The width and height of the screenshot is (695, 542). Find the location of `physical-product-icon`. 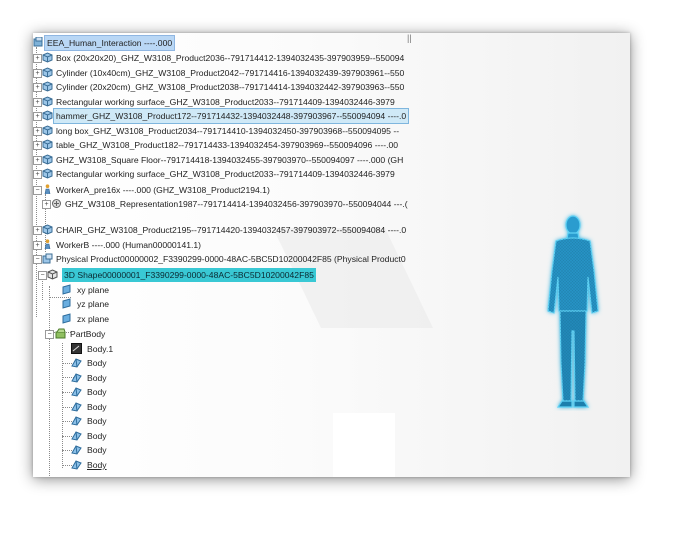

physical-product-icon is located at coordinates (47, 258).